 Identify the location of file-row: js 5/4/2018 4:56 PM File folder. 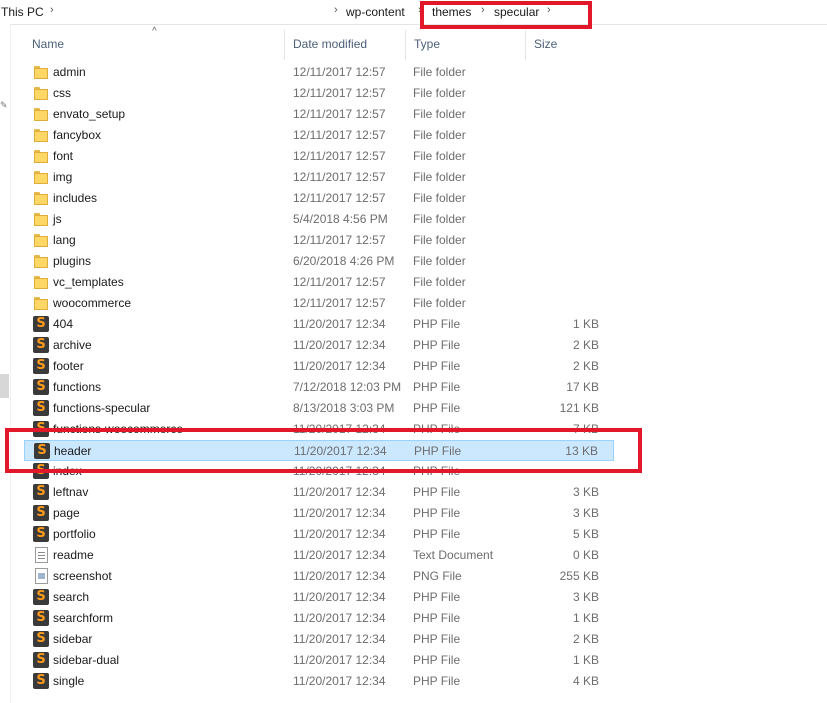
(319, 219).